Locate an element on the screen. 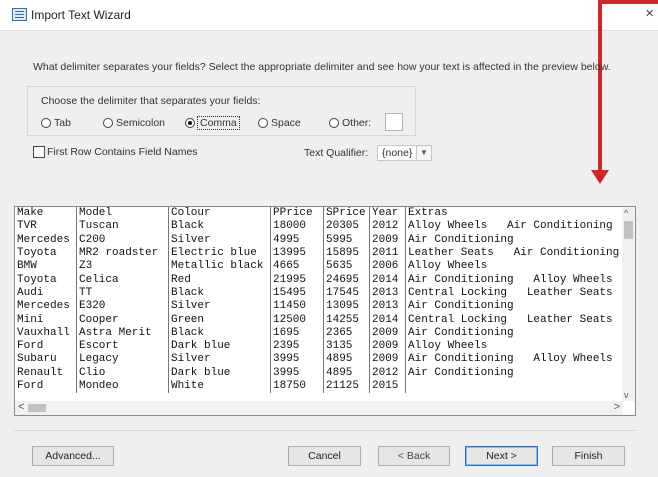 This screenshot has height=477, width=658. radio-comma: Comma is located at coordinates (212, 123).